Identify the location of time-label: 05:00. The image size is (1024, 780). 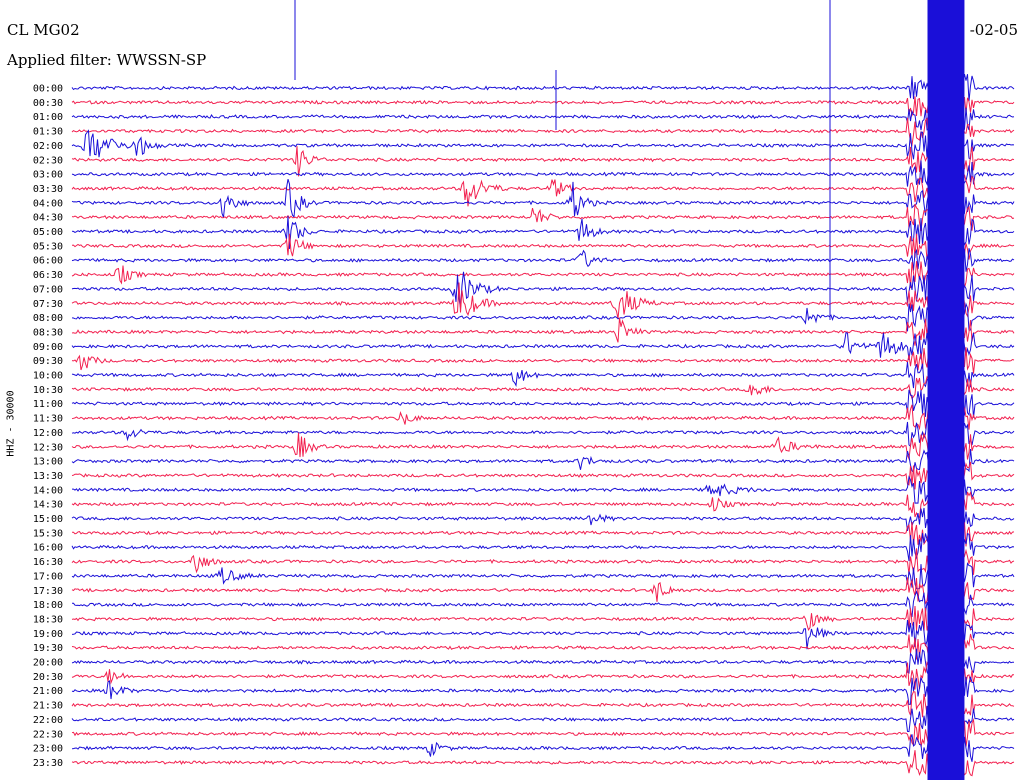
(48, 232).